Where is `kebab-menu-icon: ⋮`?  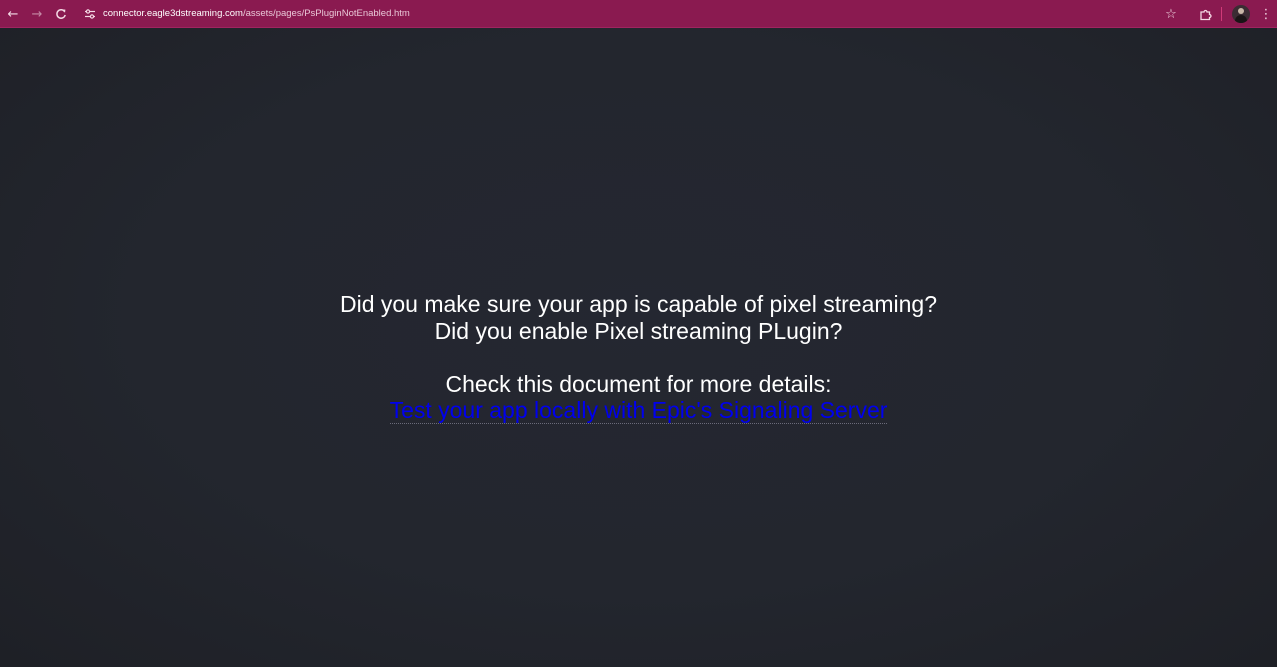 kebab-menu-icon: ⋮ is located at coordinates (1266, 14).